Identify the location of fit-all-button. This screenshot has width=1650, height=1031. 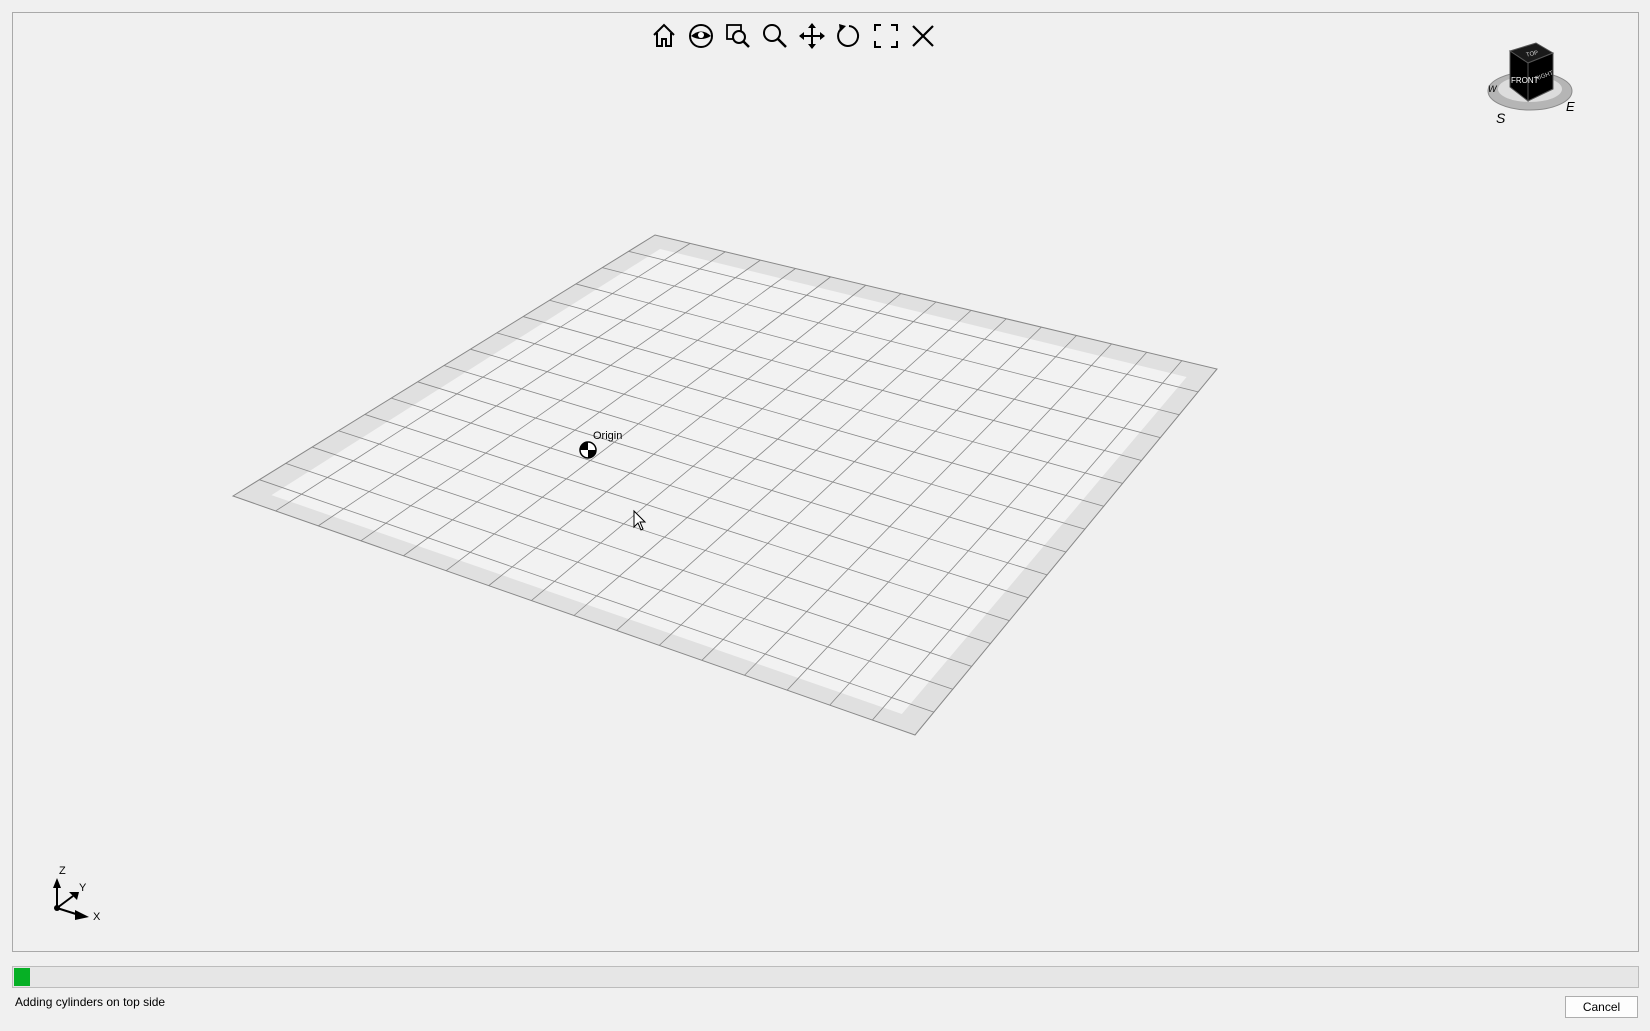
(886, 36).